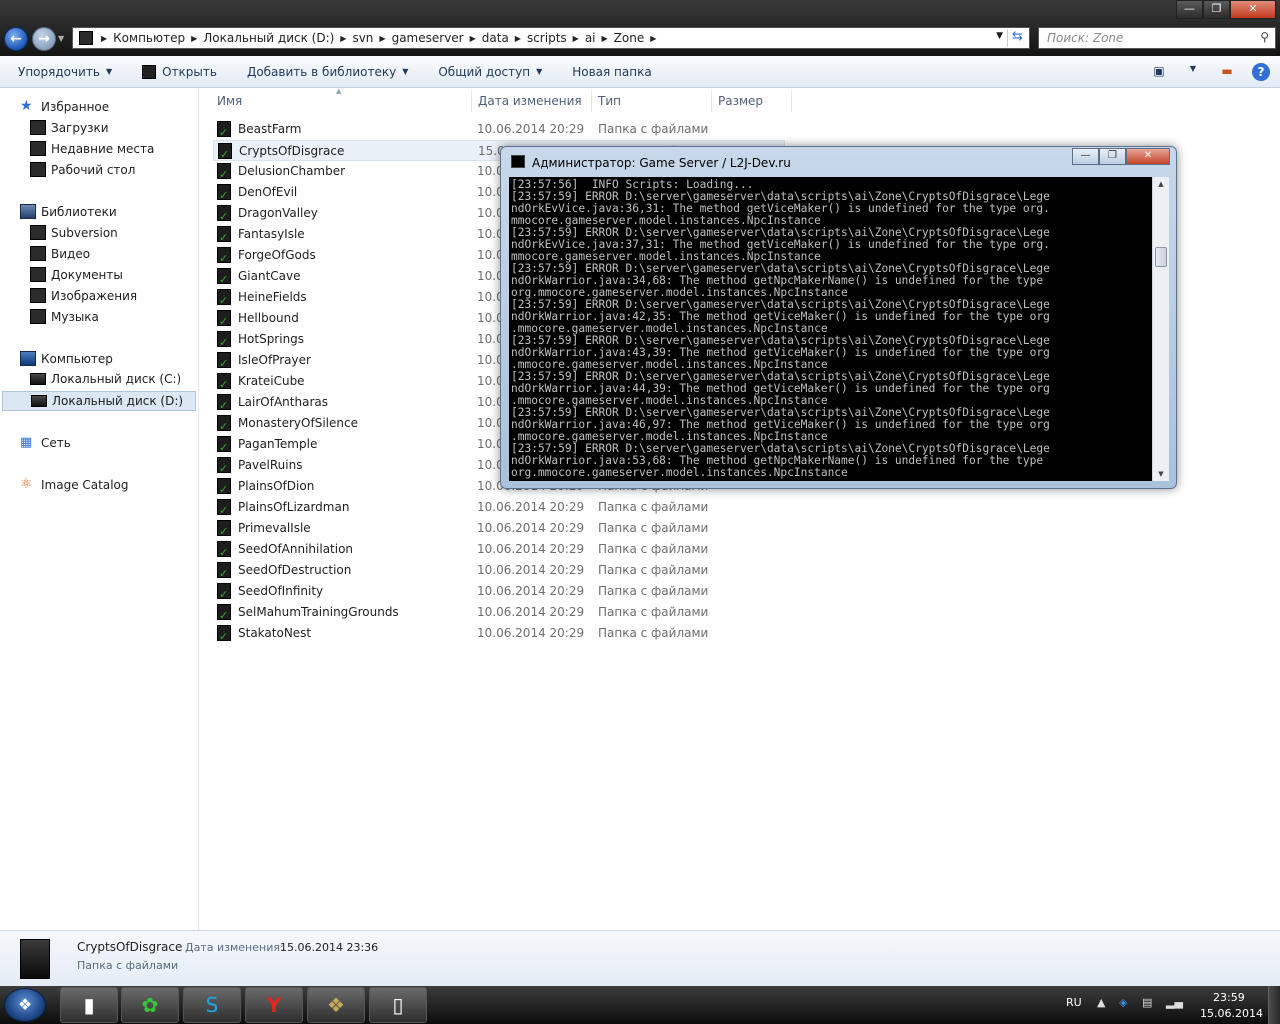  I want to click on sidebar-item-desktop: Рабочий стол, so click(82, 169).